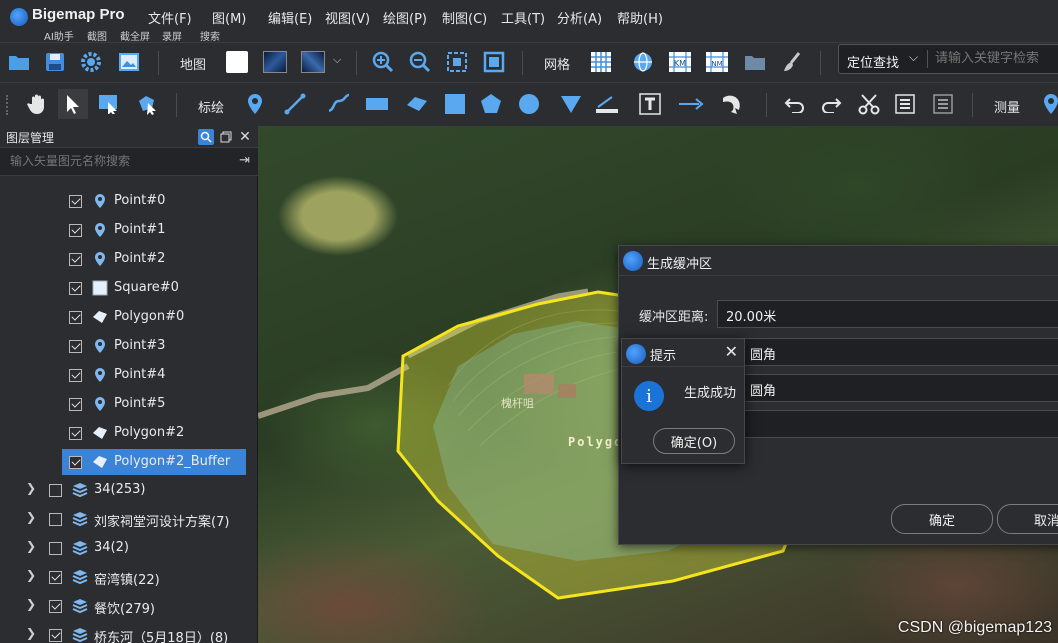 The width and height of the screenshot is (1058, 643). What do you see at coordinates (7, 105) in the screenshot?
I see `toolbar-grip` at bounding box center [7, 105].